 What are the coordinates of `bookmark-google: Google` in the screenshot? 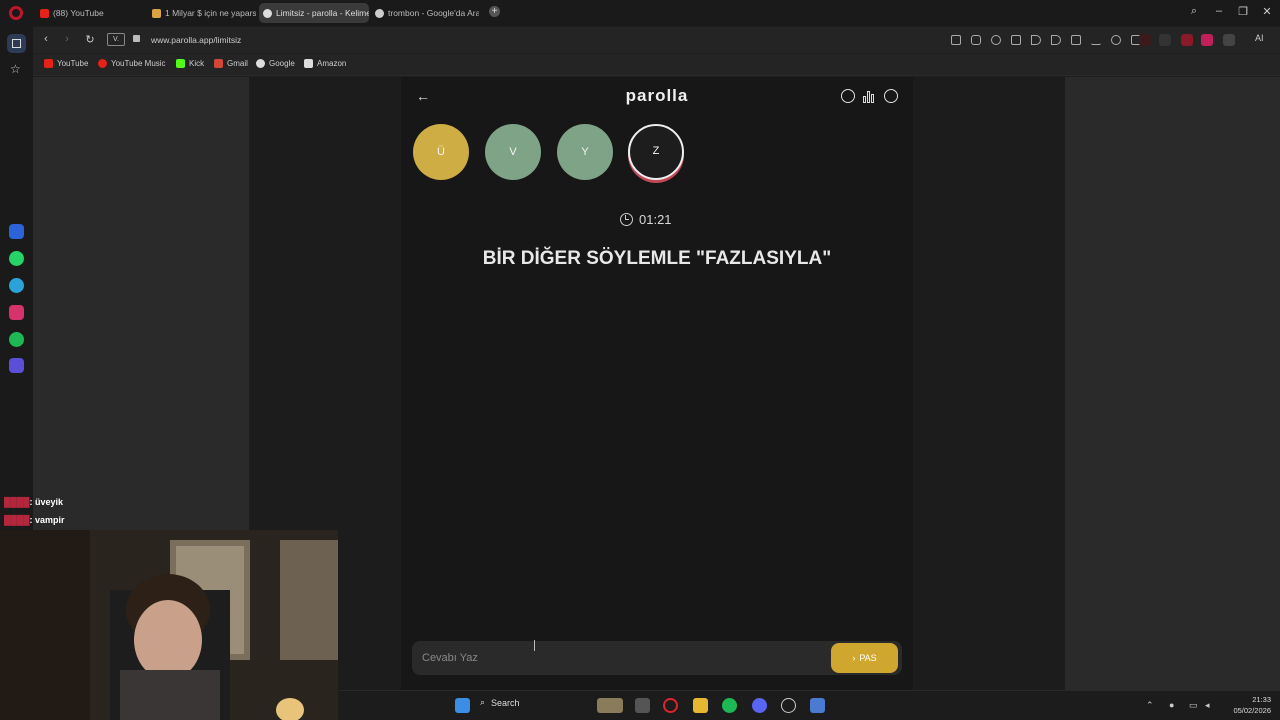 It's located at (275, 63).